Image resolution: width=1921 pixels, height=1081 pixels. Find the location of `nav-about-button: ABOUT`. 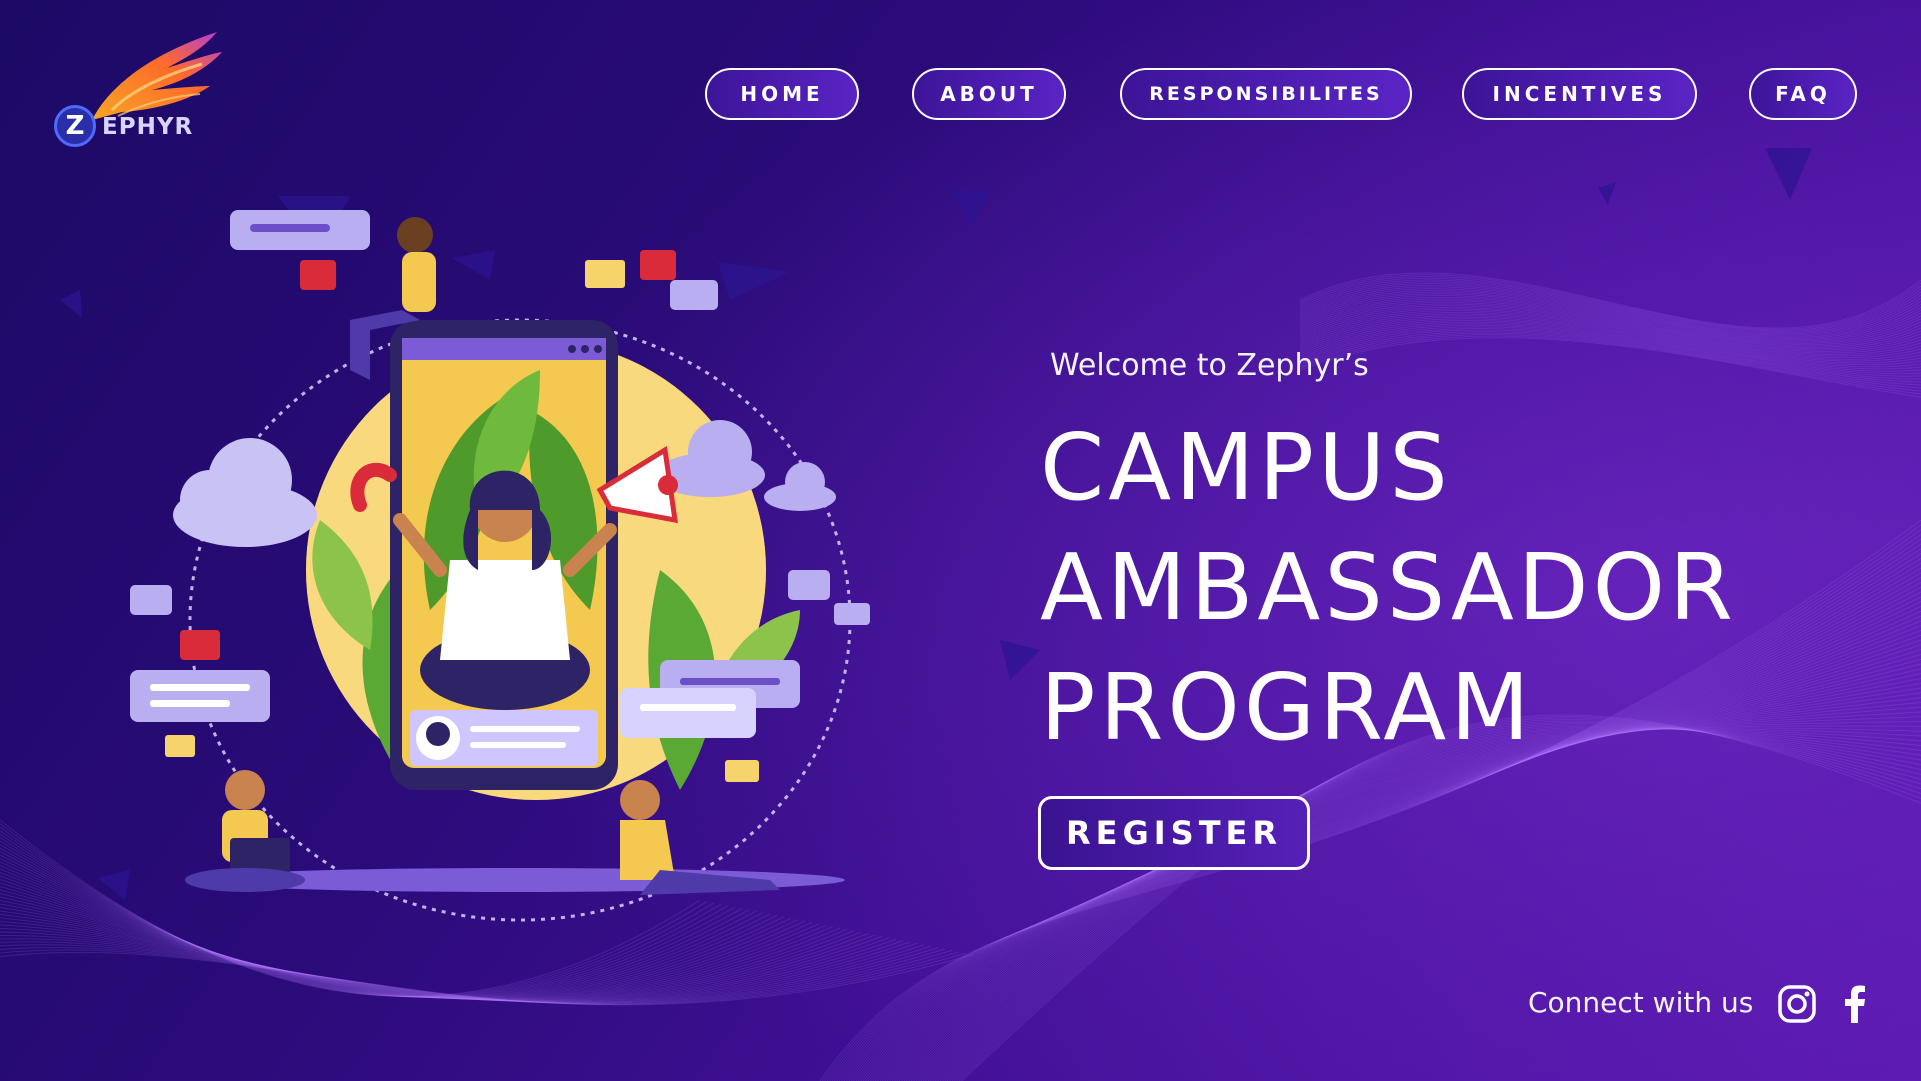

nav-about-button: ABOUT is located at coordinates (989, 94).